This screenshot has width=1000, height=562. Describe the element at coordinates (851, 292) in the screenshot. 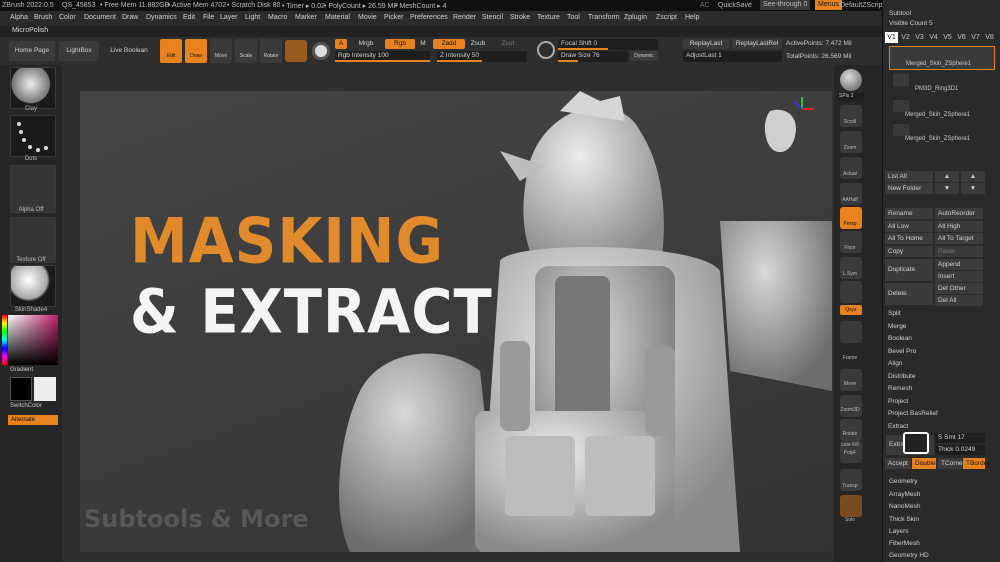

I see `lock-icon` at that location.